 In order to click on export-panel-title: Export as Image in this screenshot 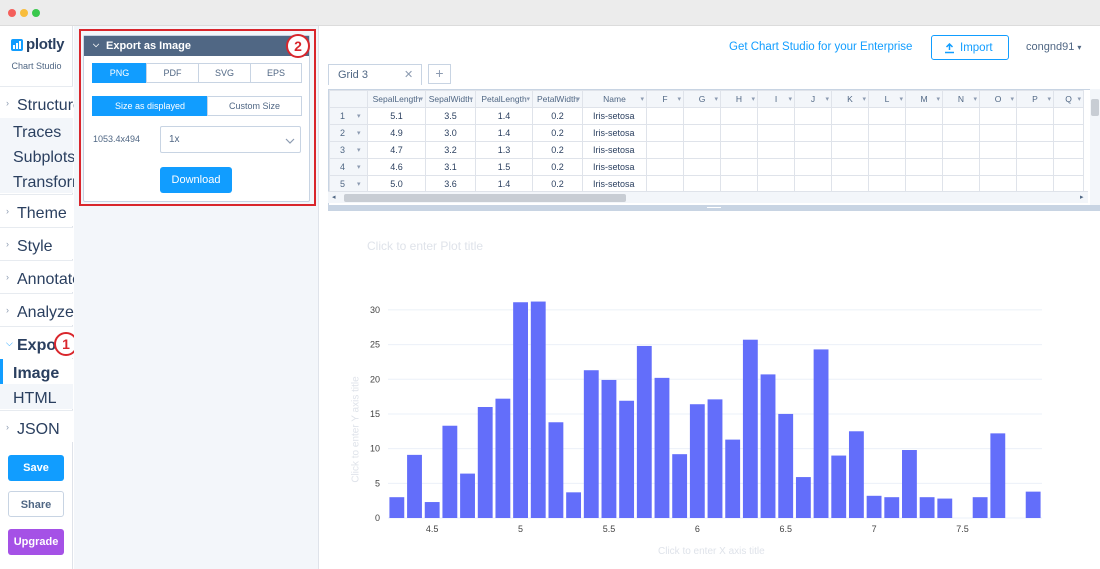, I will do `click(148, 46)`.